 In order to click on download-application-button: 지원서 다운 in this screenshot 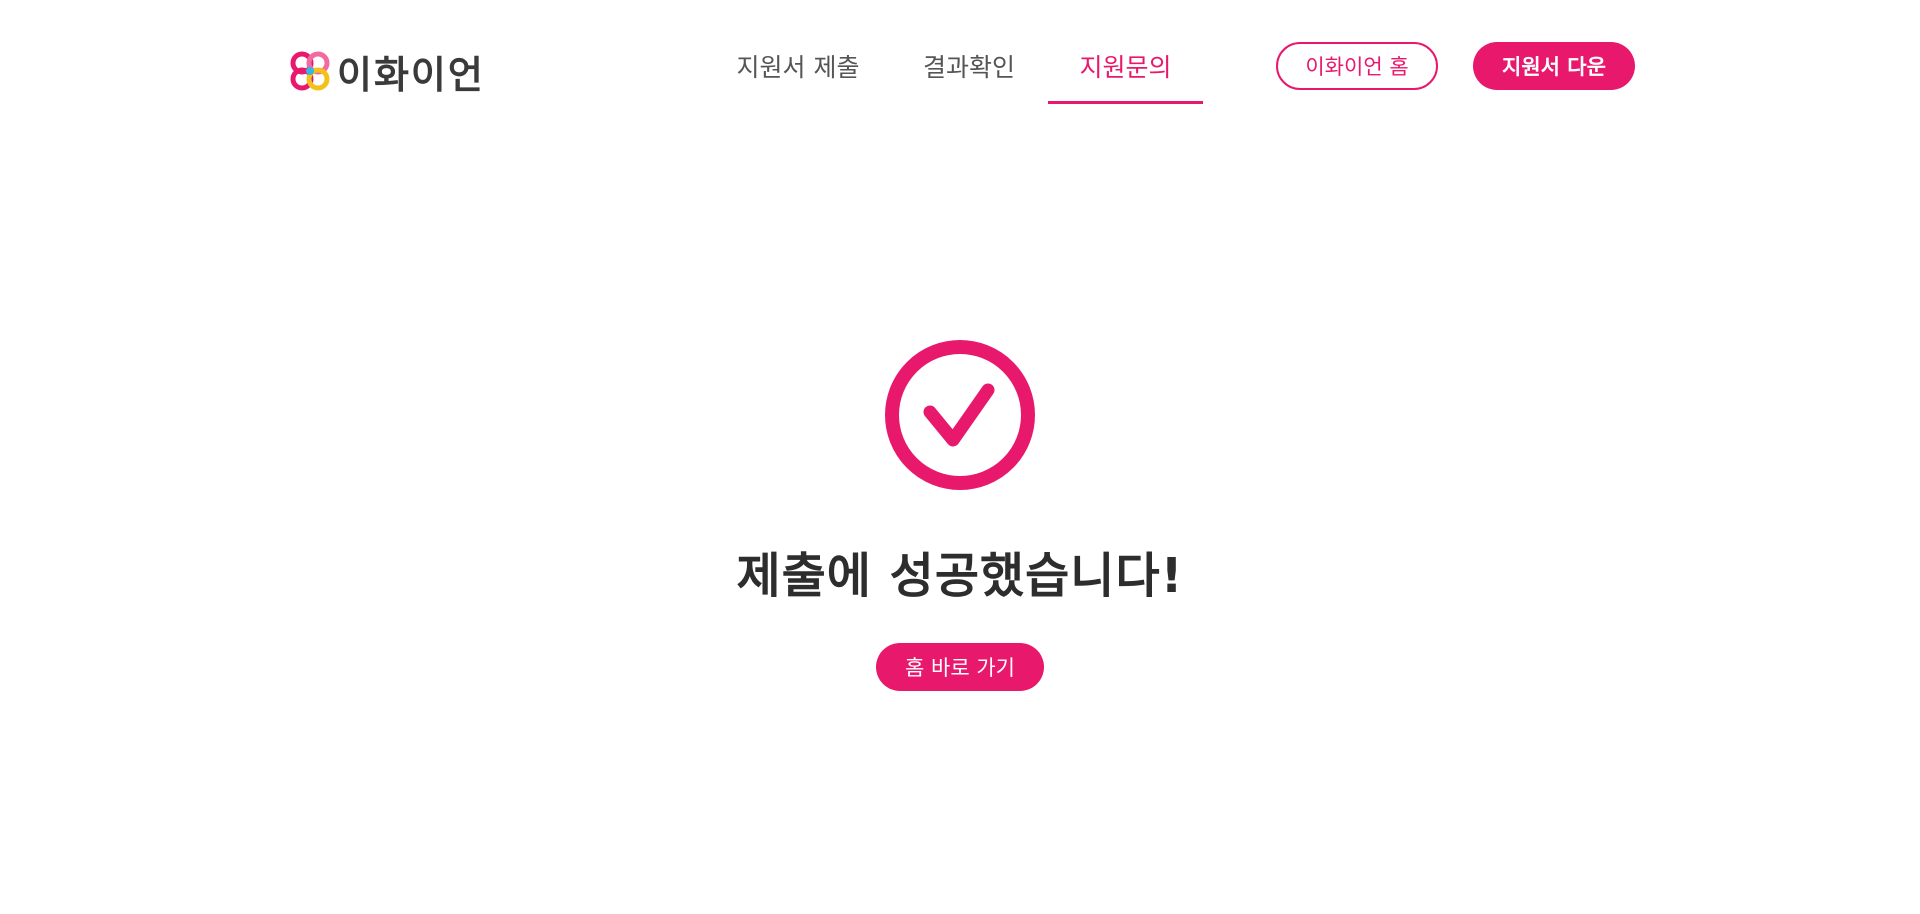, I will do `click(1554, 66)`.